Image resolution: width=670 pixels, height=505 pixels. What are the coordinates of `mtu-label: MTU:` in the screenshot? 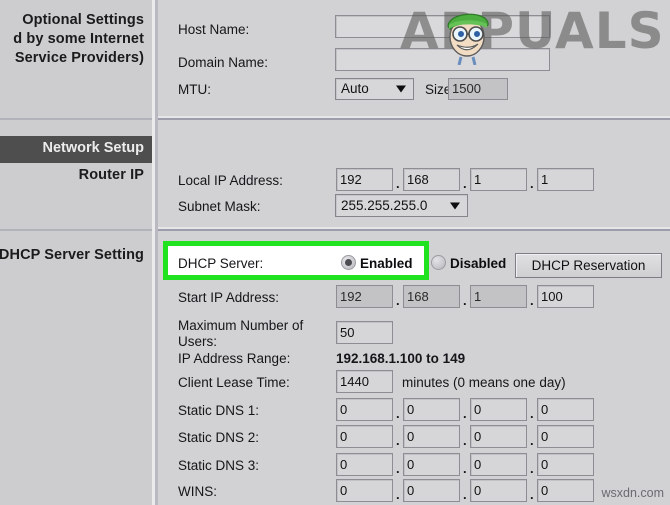 It's located at (194, 89).